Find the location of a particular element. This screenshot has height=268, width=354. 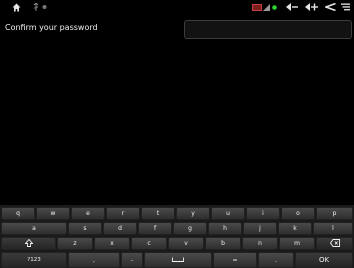

key-d: d is located at coordinates (120, 228).